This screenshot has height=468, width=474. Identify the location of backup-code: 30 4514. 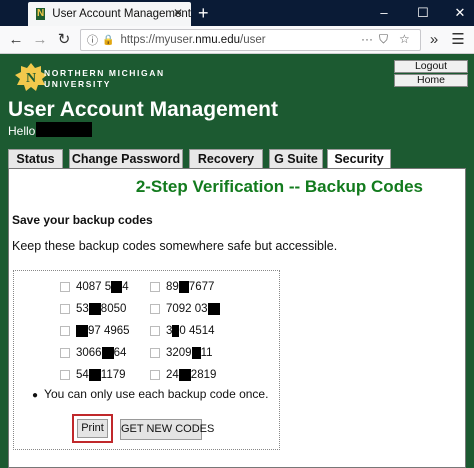
(182, 331).